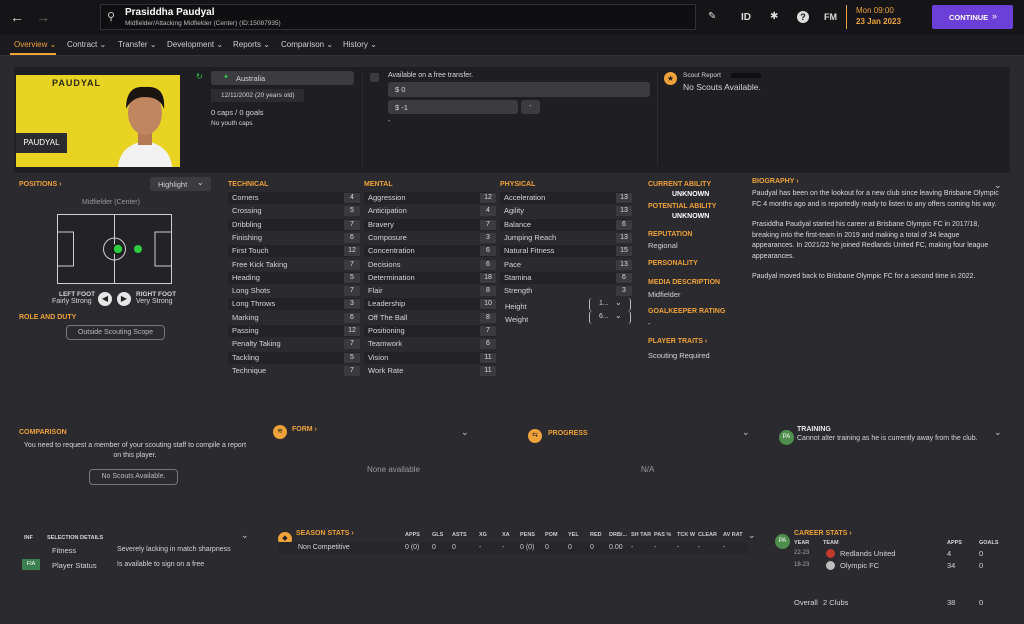  I want to click on season-stats-header: CLEAR, so click(707, 535).